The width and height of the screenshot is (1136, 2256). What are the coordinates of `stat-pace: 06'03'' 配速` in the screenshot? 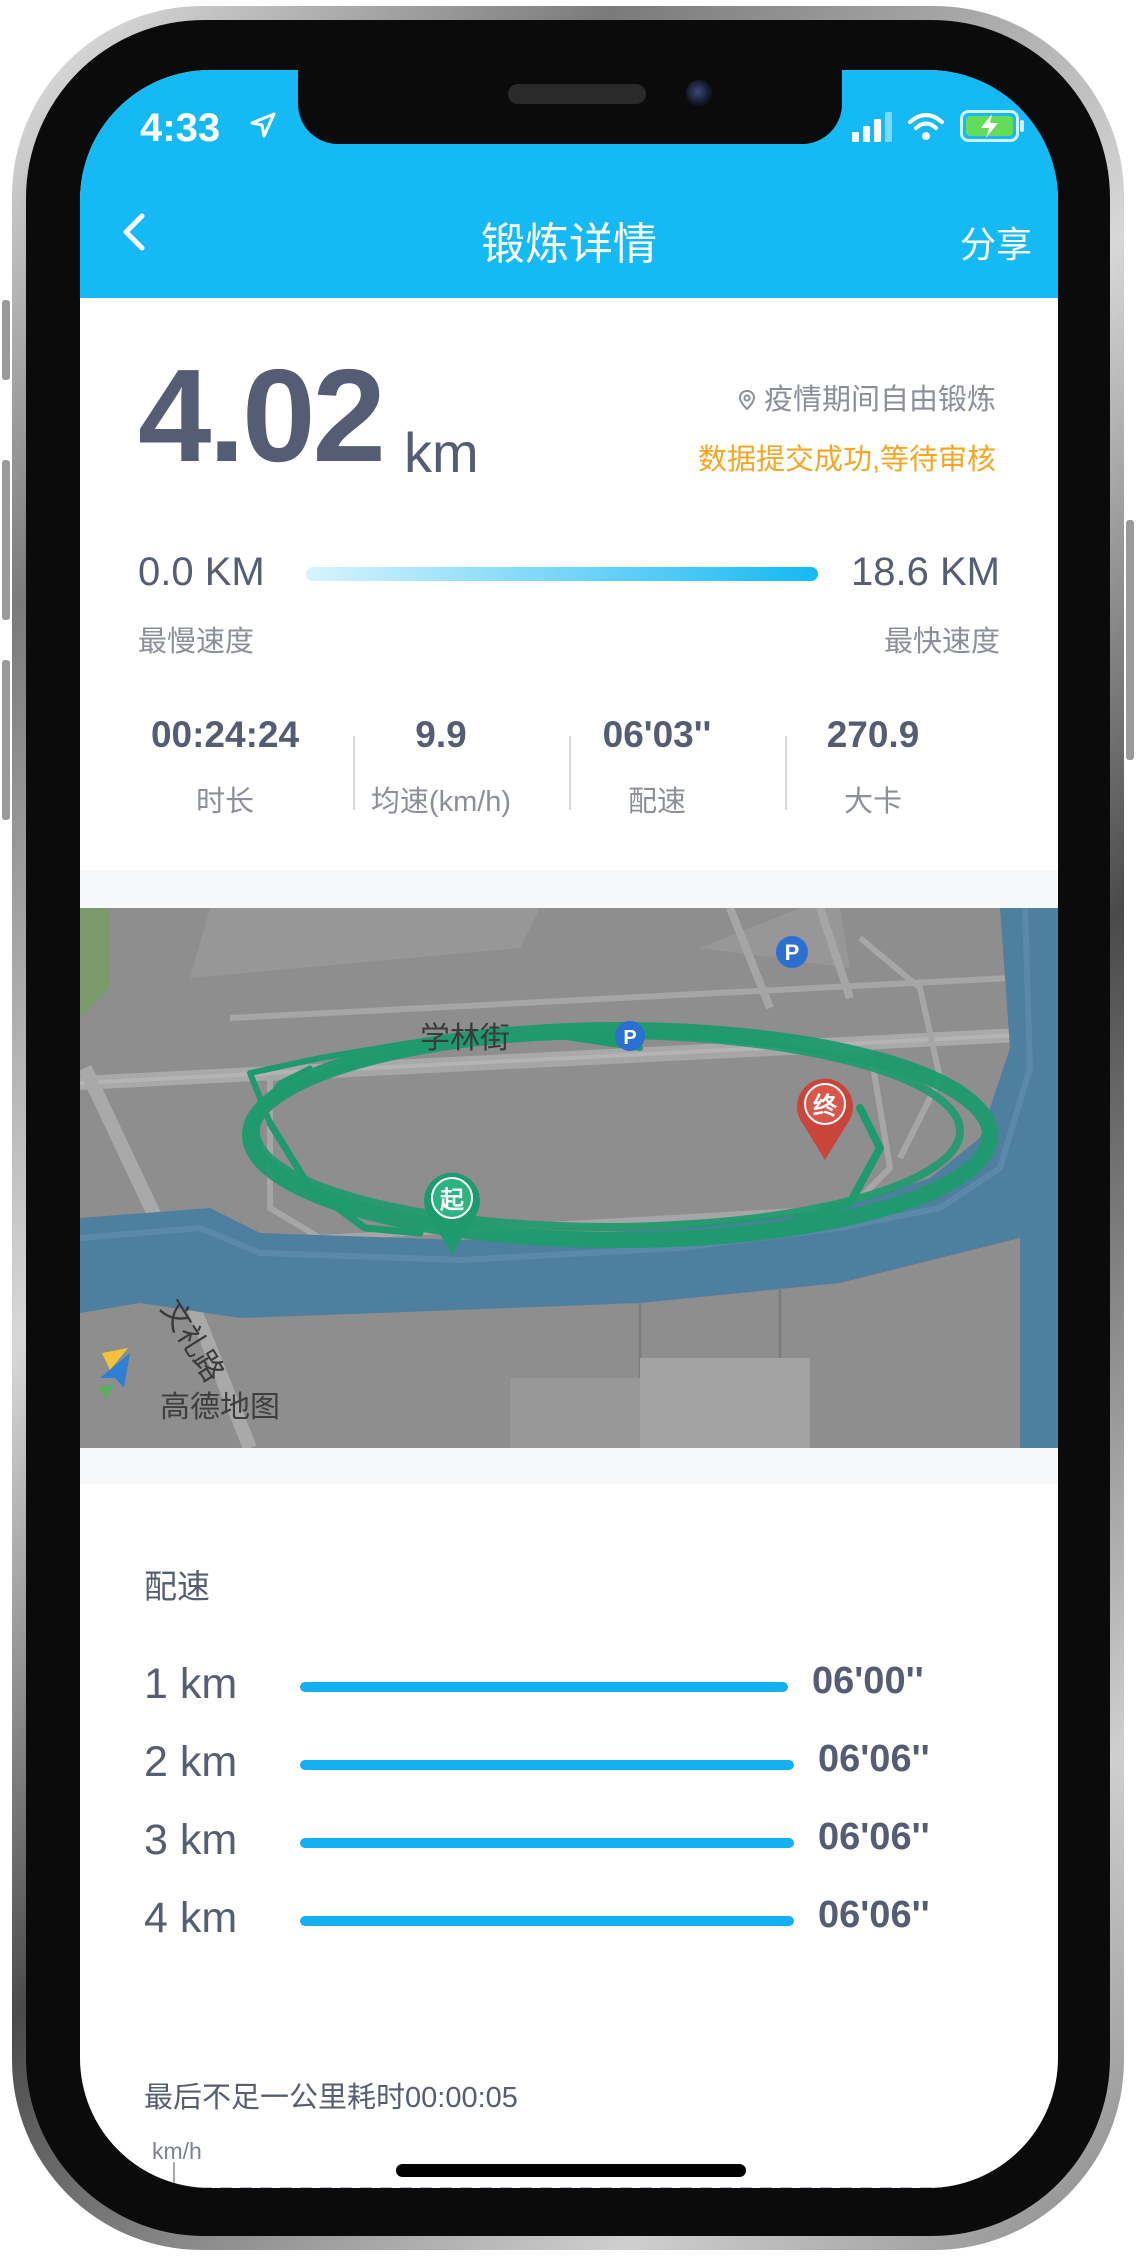 It's located at (657, 765).